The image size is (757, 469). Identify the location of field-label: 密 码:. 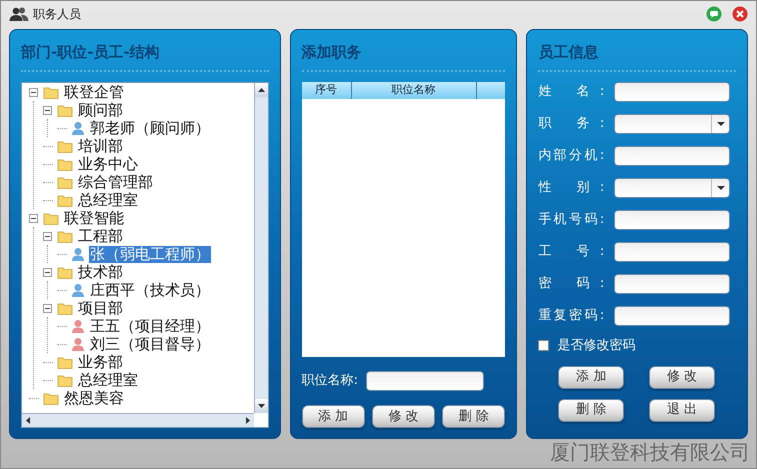
(571, 284).